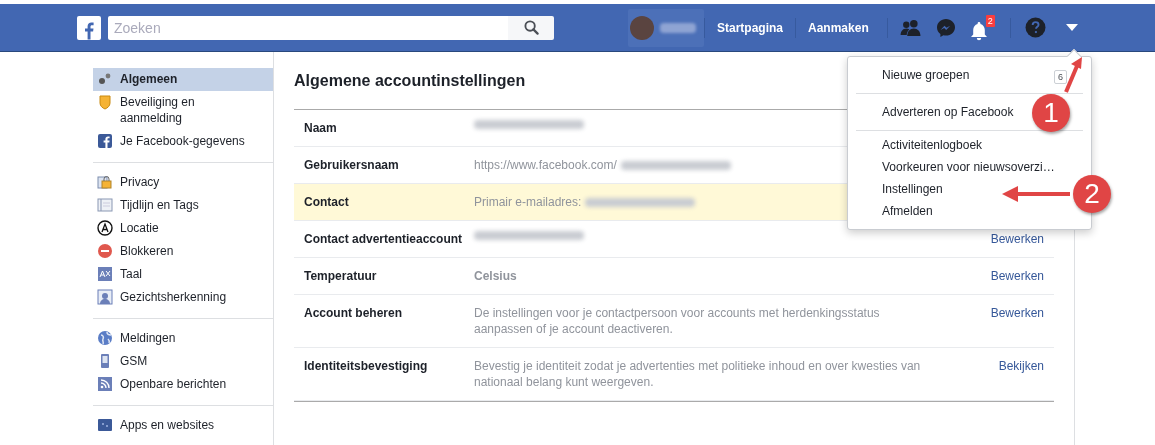 This screenshot has width=1155, height=445. What do you see at coordinates (105, 425) in the screenshot?
I see `apps-icon` at bounding box center [105, 425].